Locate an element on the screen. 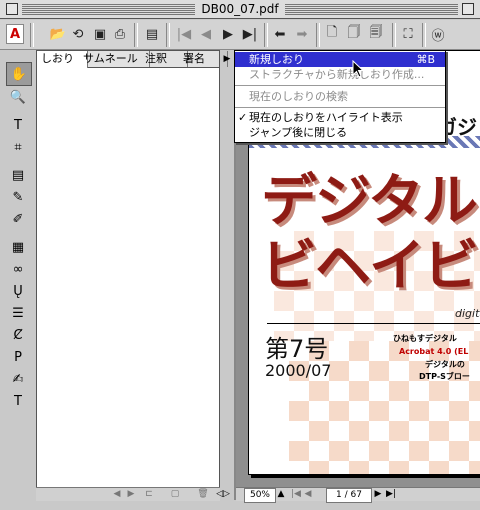 This screenshot has width=480, height=510. open-icon: 📂 is located at coordinates (58, 34).